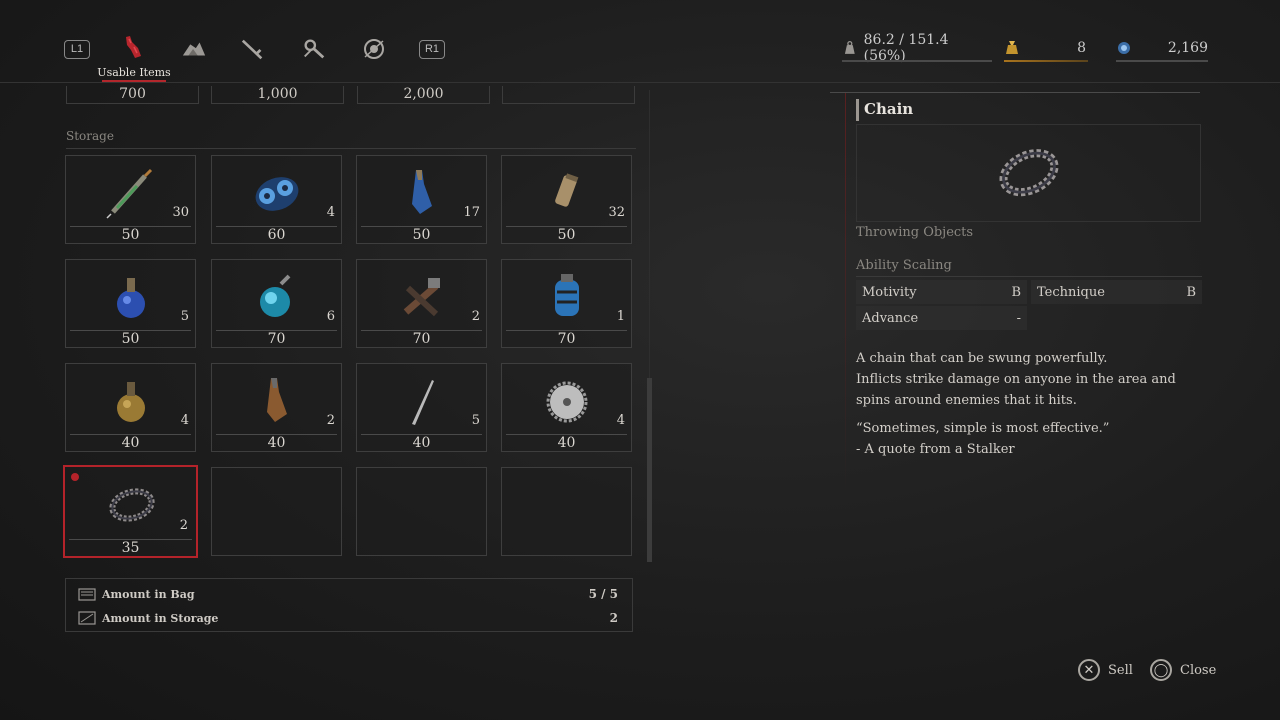 The height and width of the screenshot is (720, 1280). What do you see at coordinates (1198, 670) in the screenshot?
I see `close-label: Close` at bounding box center [1198, 670].